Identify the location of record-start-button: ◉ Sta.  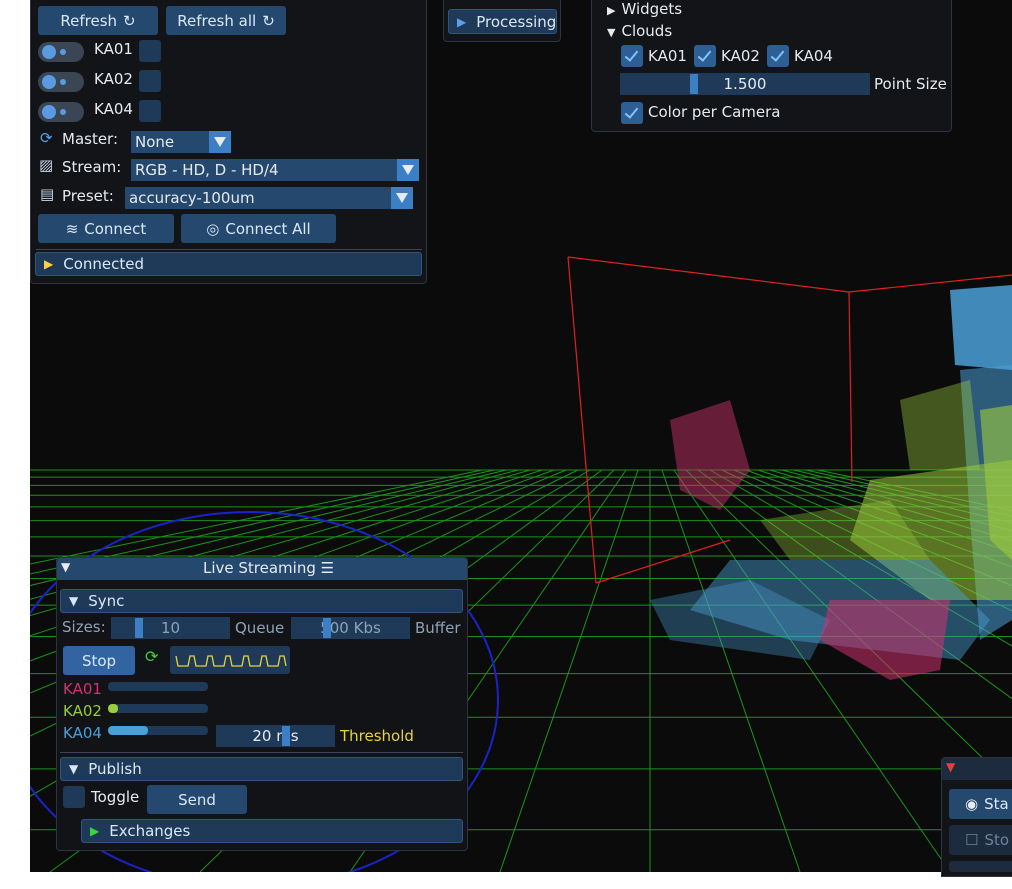
(980, 804).